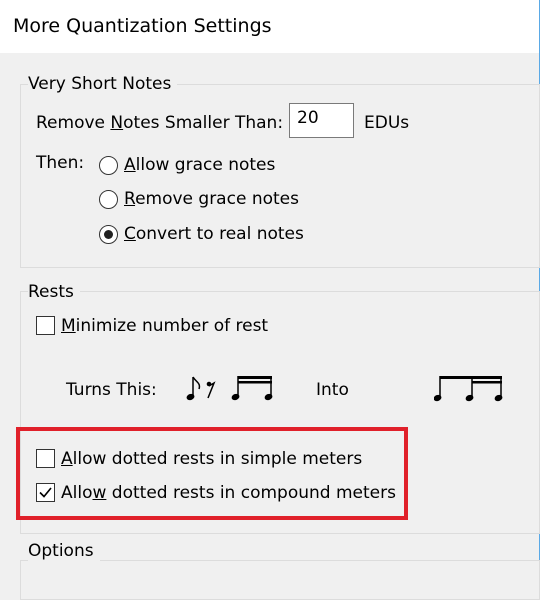  I want to click on into-notation, so click(470, 389).